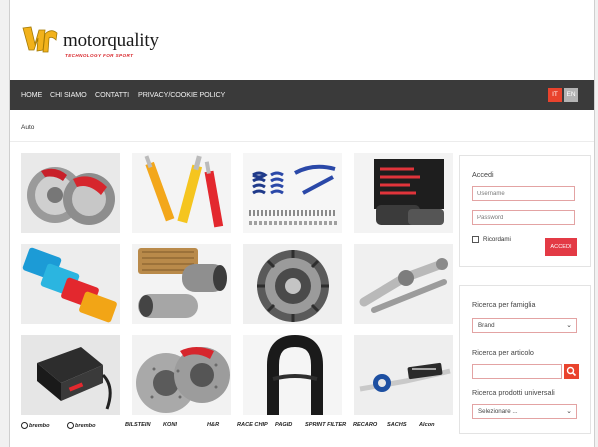  What do you see at coordinates (365, 425) in the screenshot?
I see `brand-logo-recaro: RECARO` at bounding box center [365, 425].